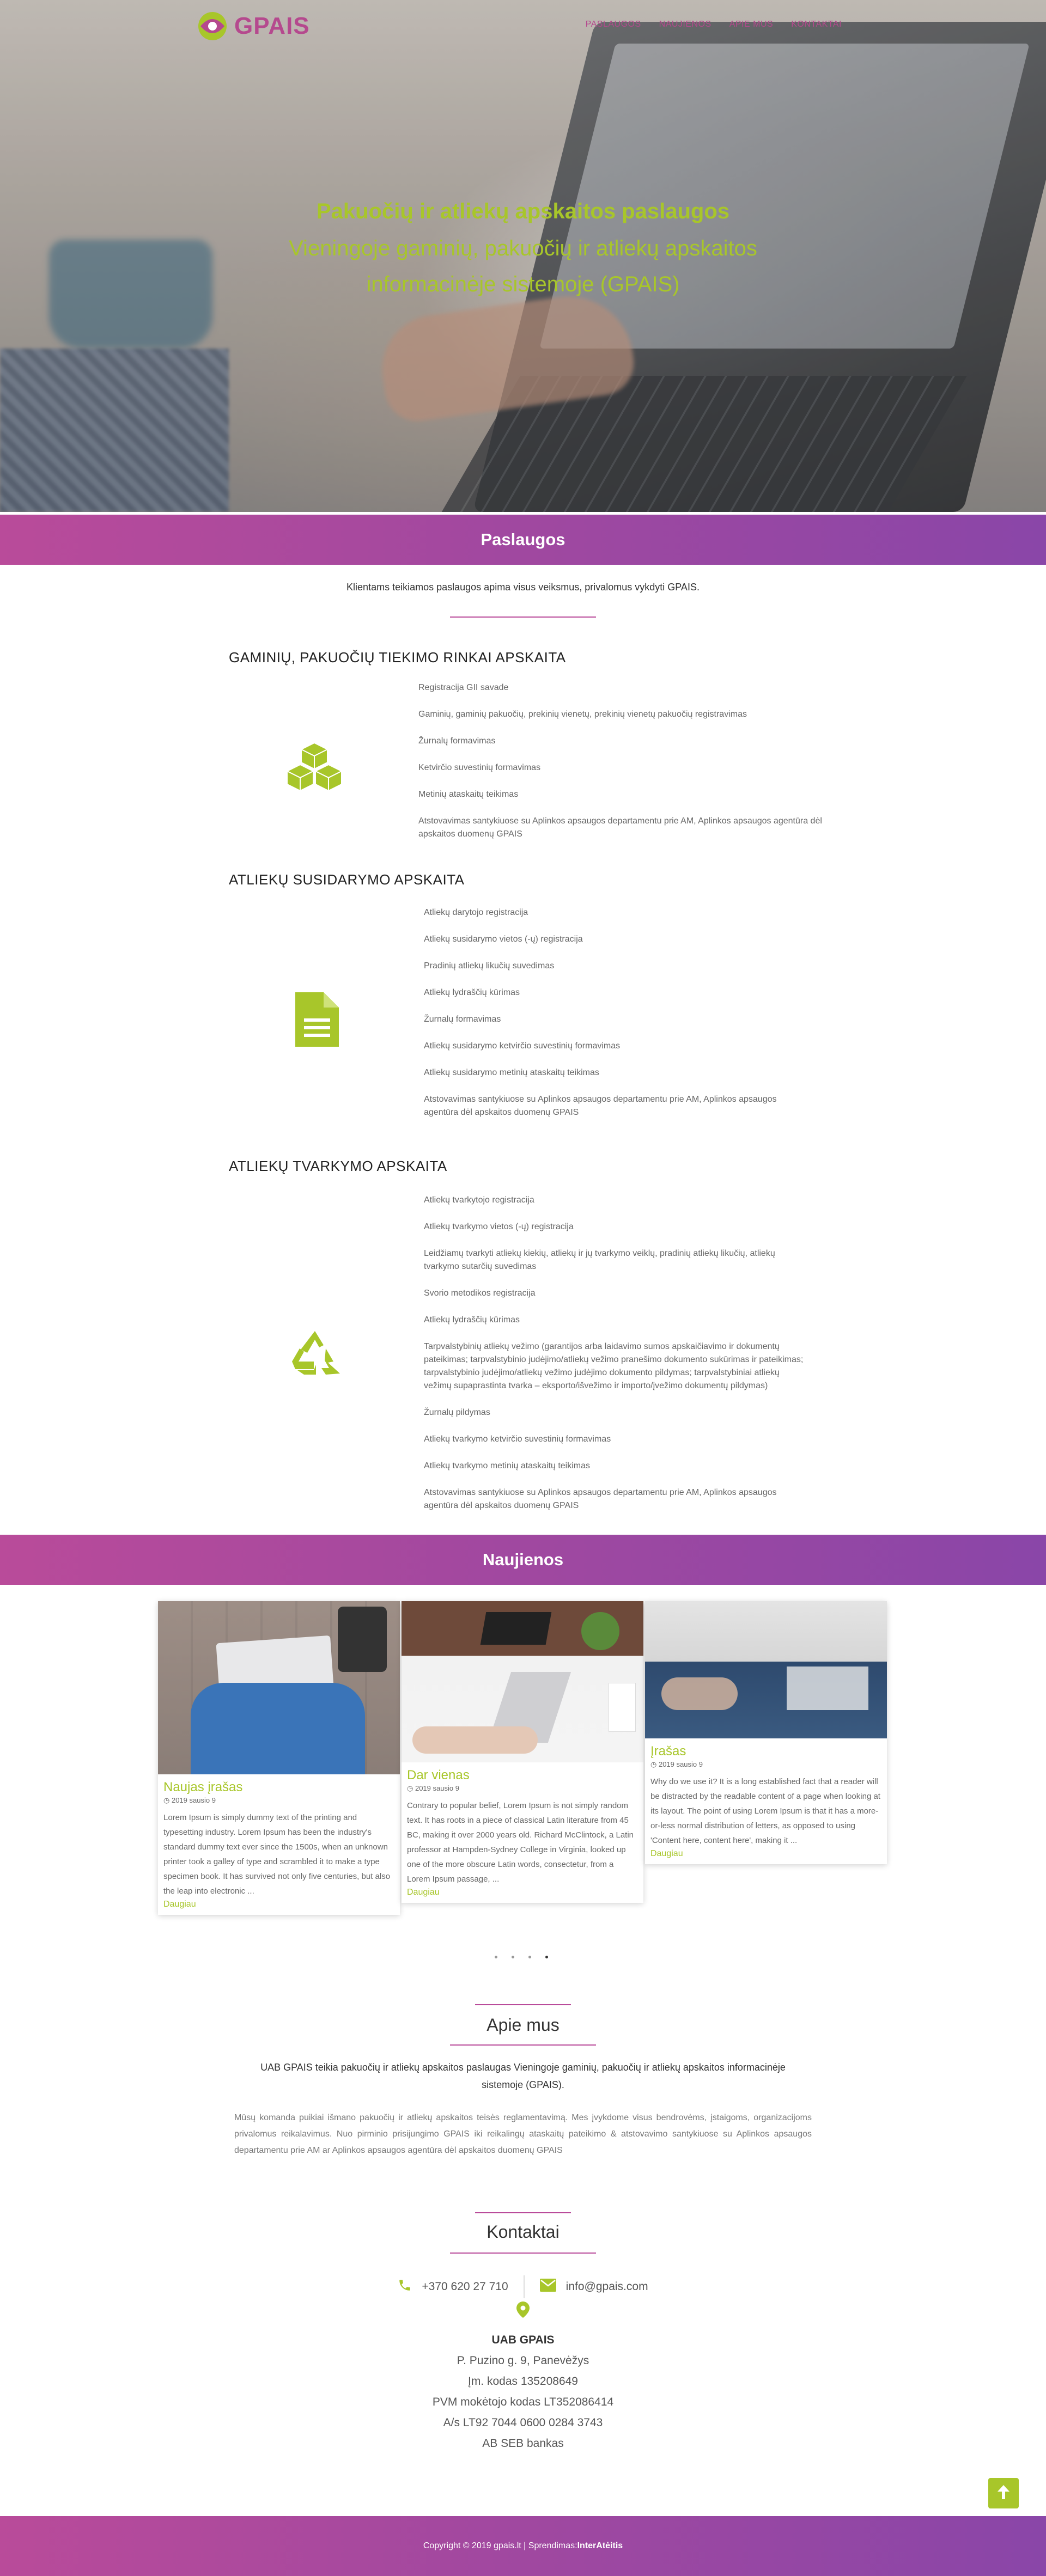 This screenshot has height=2576, width=1046. Describe the element at coordinates (521, 1957) in the screenshot. I see `carousel-dots` at that location.